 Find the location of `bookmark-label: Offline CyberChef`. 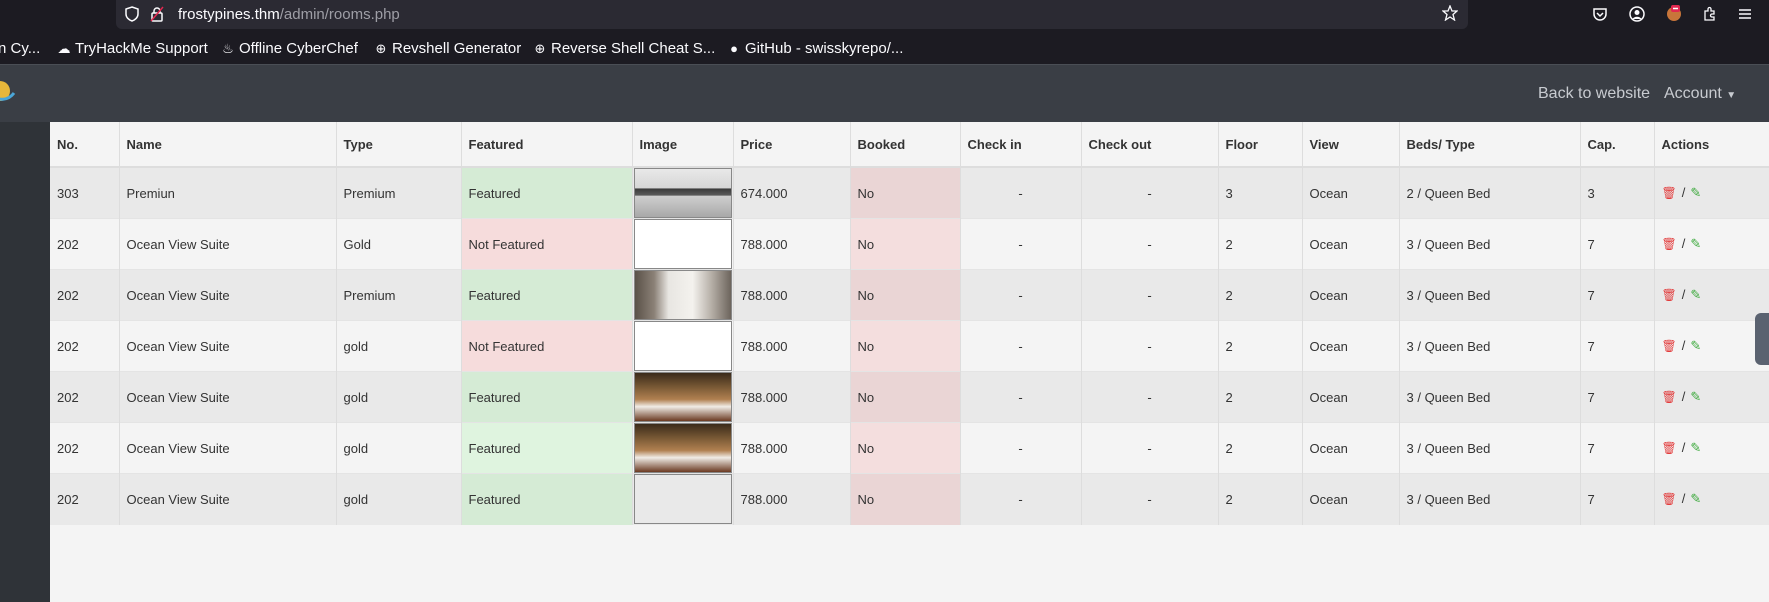

bookmark-label: Offline CyberChef is located at coordinates (298, 48).